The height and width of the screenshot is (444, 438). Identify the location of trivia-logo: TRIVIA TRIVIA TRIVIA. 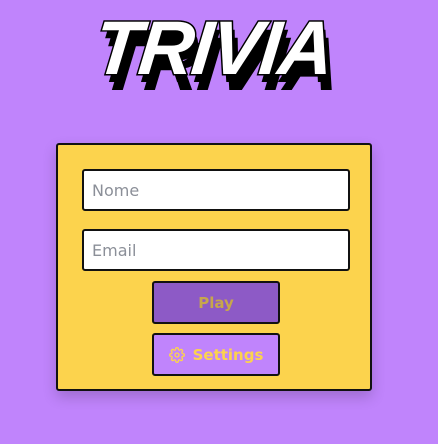
(217, 62).